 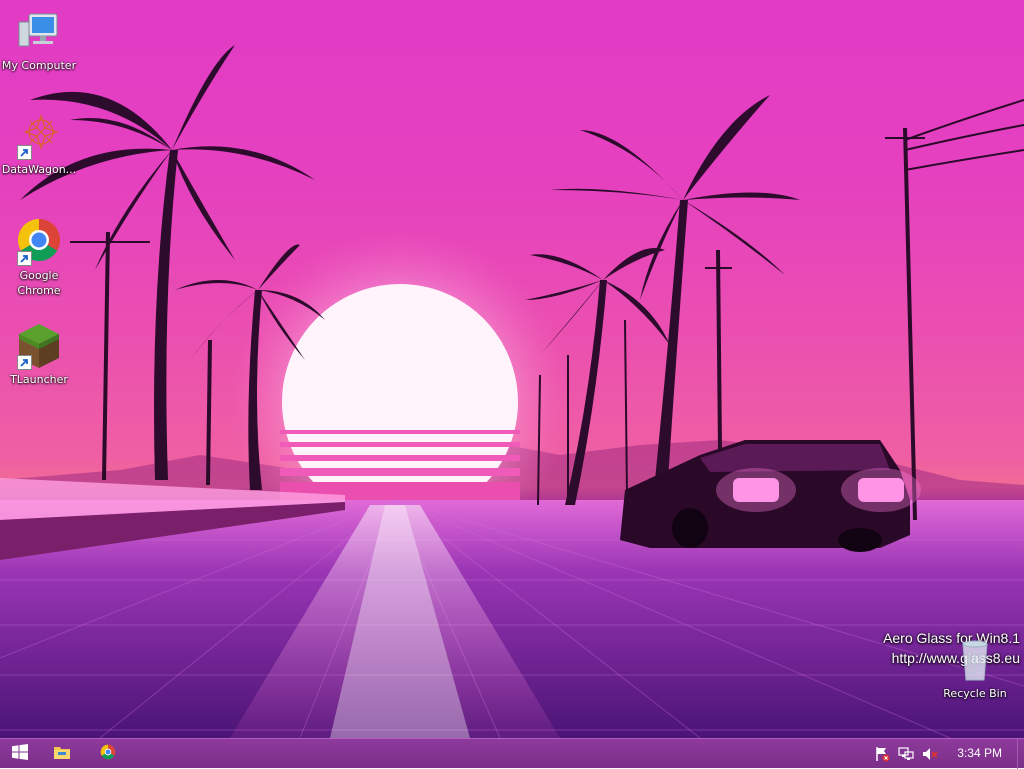 I want to click on desktop-icon-label: TLauncher, so click(x=39, y=379).